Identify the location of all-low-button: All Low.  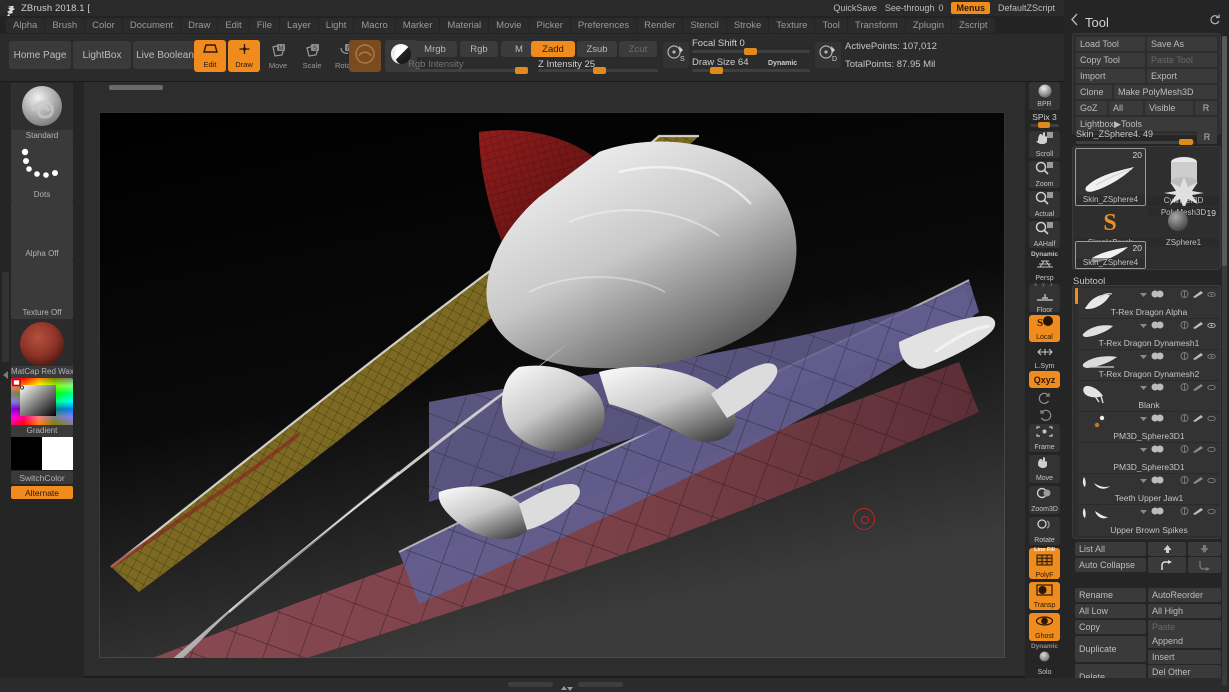
(1110, 611).